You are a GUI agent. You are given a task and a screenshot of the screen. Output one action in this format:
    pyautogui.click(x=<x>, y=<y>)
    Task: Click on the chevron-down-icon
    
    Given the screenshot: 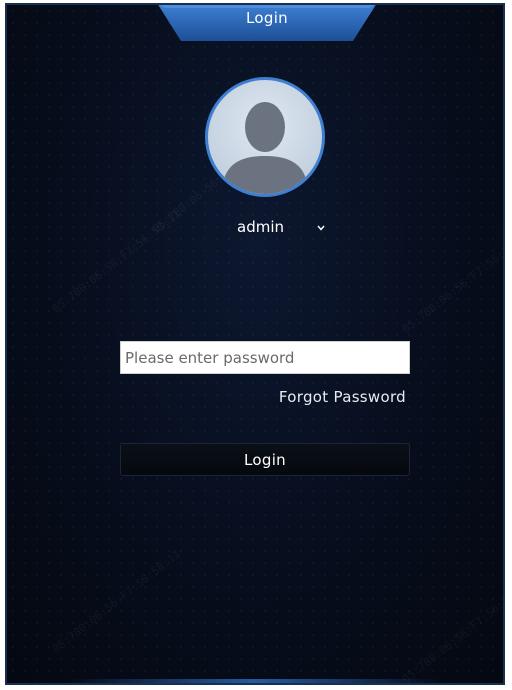 What is the action you would take?
    pyautogui.click(x=321, y=228)
    